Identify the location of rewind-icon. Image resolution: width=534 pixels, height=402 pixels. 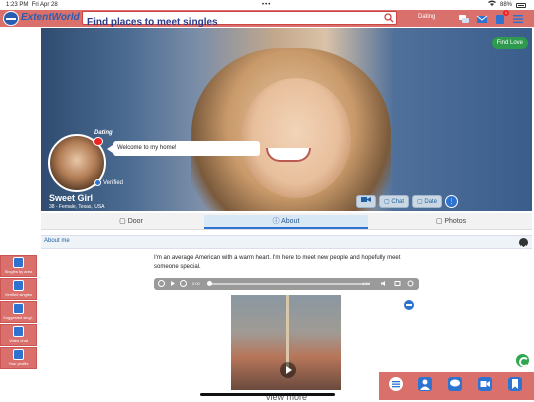
(161, 283).